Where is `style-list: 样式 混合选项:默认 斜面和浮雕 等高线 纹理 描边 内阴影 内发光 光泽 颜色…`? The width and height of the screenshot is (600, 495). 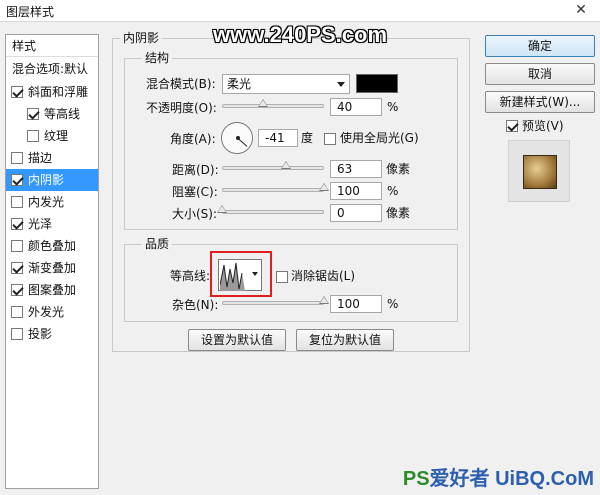
style-list: 样式 混合选项:默认 斜面和浮雕 等高线 纹理 描边 内阴影 内发光 光泽 颜色… is located at coordinates (52, 261).